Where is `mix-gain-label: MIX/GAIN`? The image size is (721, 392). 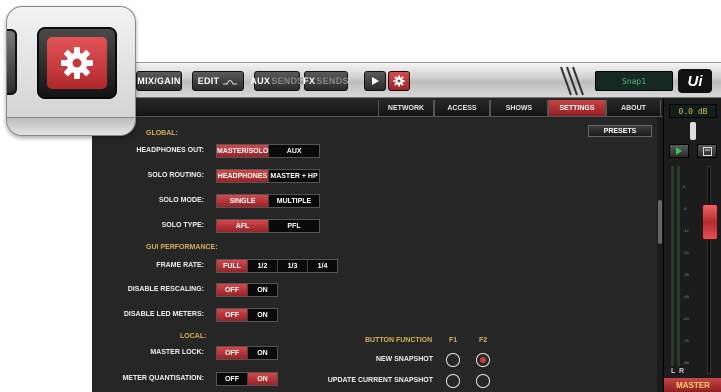 mix-gain-label: MIX/GAIN is located at coordinates (159, 81).